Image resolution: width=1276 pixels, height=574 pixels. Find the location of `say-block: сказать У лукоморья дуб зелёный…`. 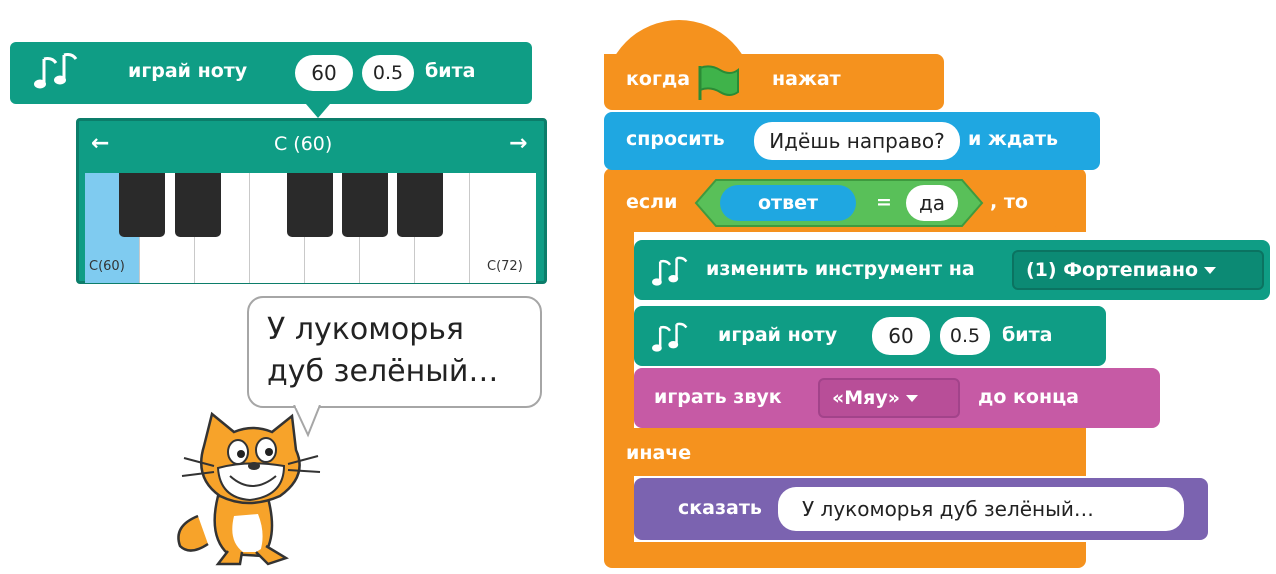

say-block: сказать У лукоморья дуб зелёный… is located at coordinates (921, 509).